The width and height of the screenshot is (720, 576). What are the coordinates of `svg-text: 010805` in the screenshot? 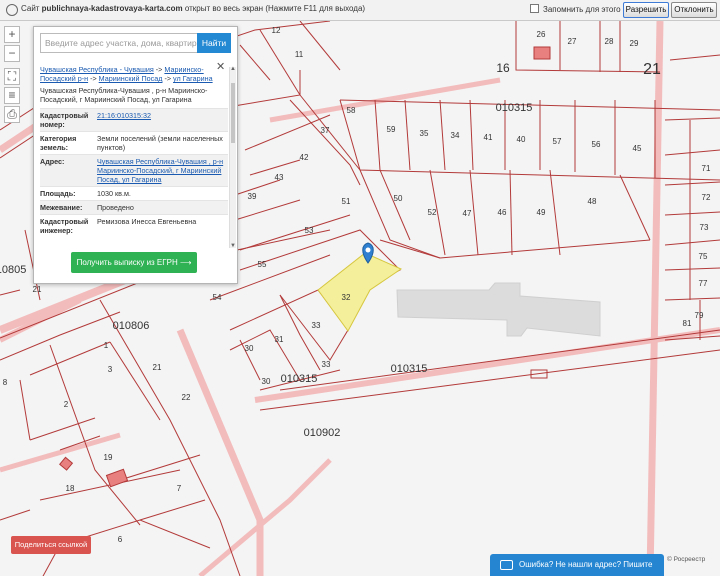 It's located at (13, 270).